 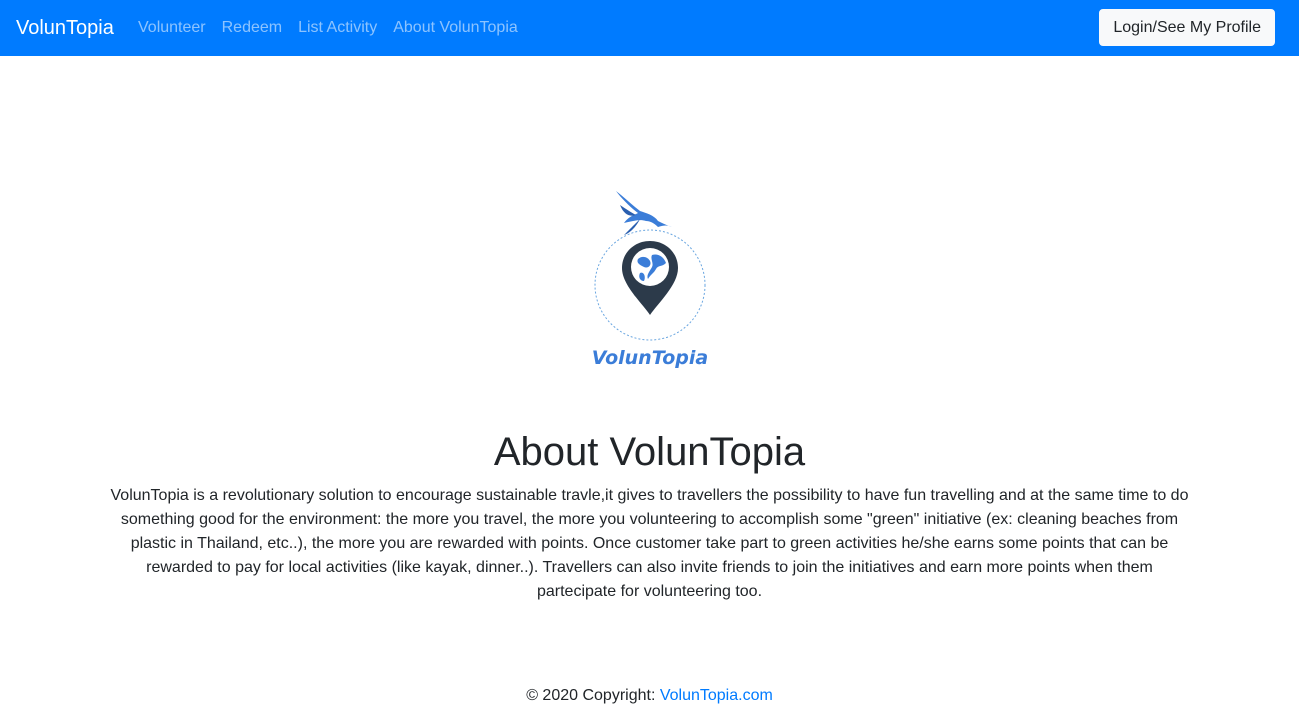 I want to click on brand-link: VolunTopia, so click(x=65, y=28).